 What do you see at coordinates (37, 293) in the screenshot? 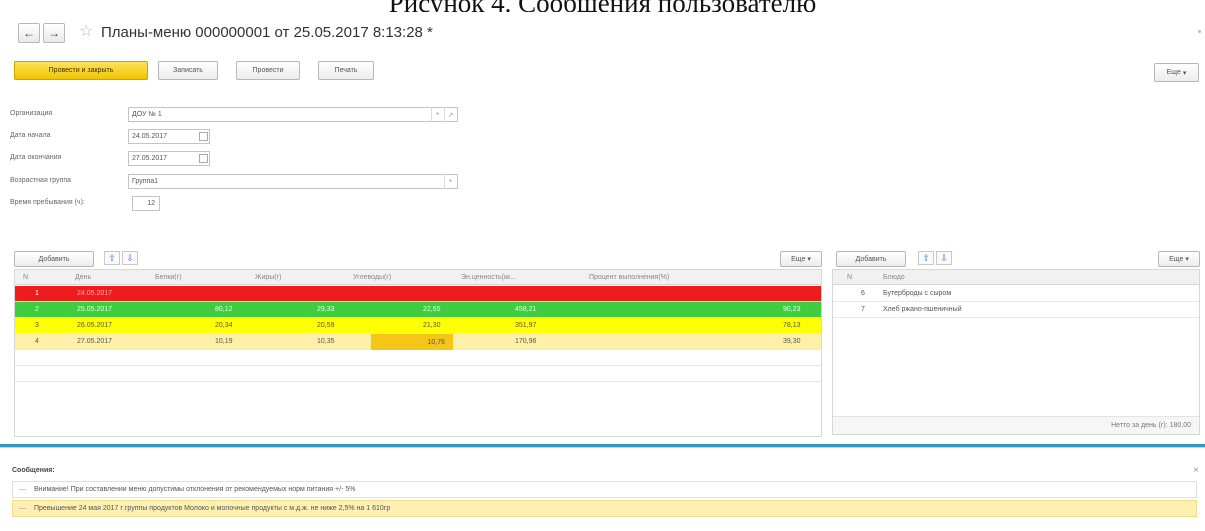
I see `row-number: 1` at bounding box center [37, 293].